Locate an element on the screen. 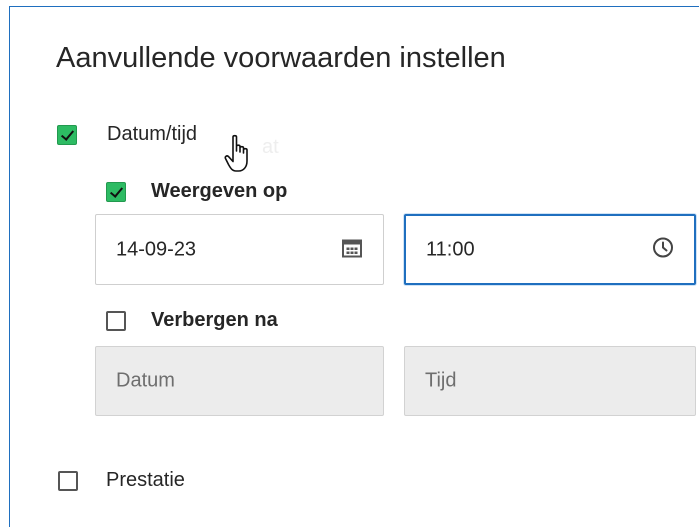  show-on-time-value: 11:00 is located at coordinates (450, 249).